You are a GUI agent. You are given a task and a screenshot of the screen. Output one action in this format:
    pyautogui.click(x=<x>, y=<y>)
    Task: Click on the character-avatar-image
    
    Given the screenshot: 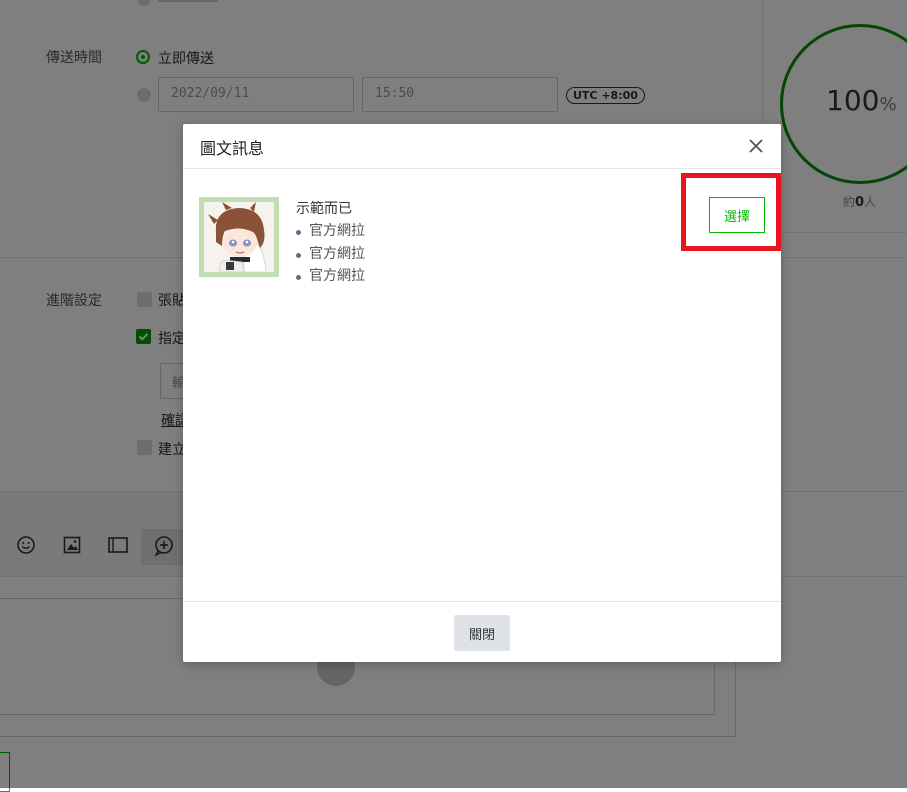 What is the action you would take?
    pyautogui.click(x=239, y=237)
    